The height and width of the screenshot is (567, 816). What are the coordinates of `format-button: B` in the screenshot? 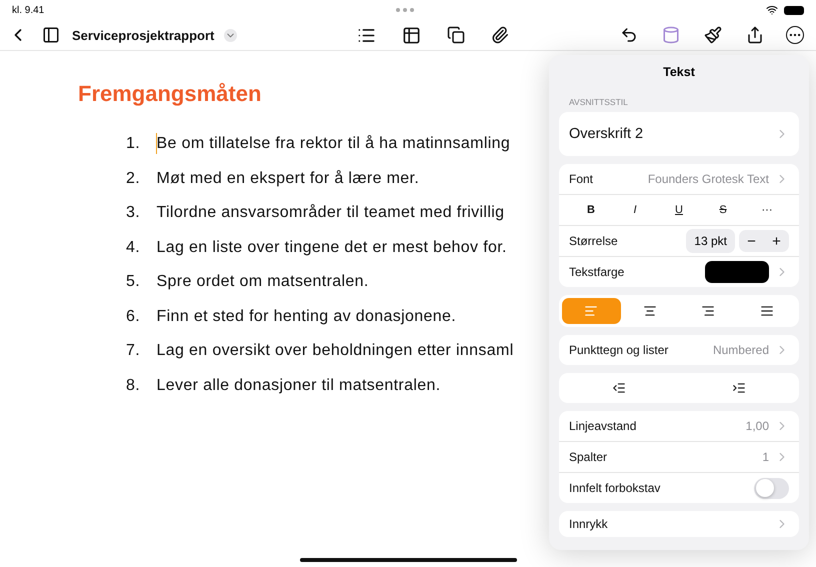 It's located at (591, 210).